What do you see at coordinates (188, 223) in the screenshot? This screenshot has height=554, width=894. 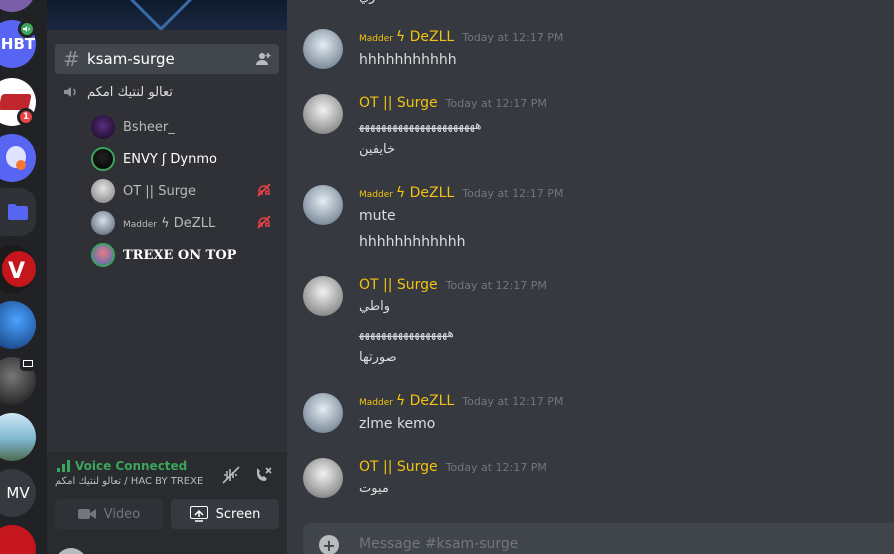 I see `voice-user-name-main: ϟ DeZLL` at bounding box center [188, 223].